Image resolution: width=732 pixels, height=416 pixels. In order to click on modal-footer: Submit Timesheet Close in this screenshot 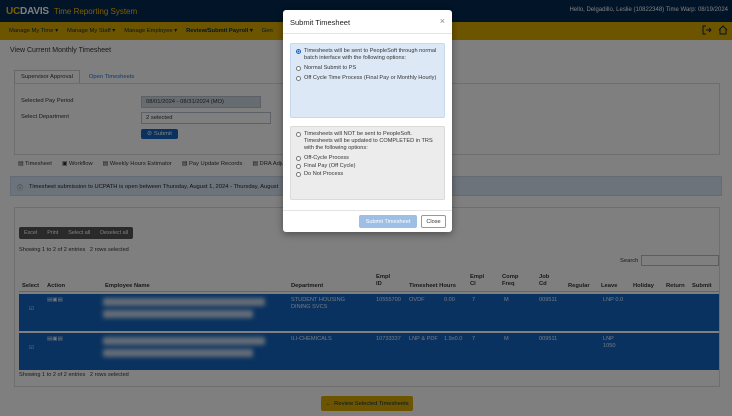, I will do `click(367, 221)`.